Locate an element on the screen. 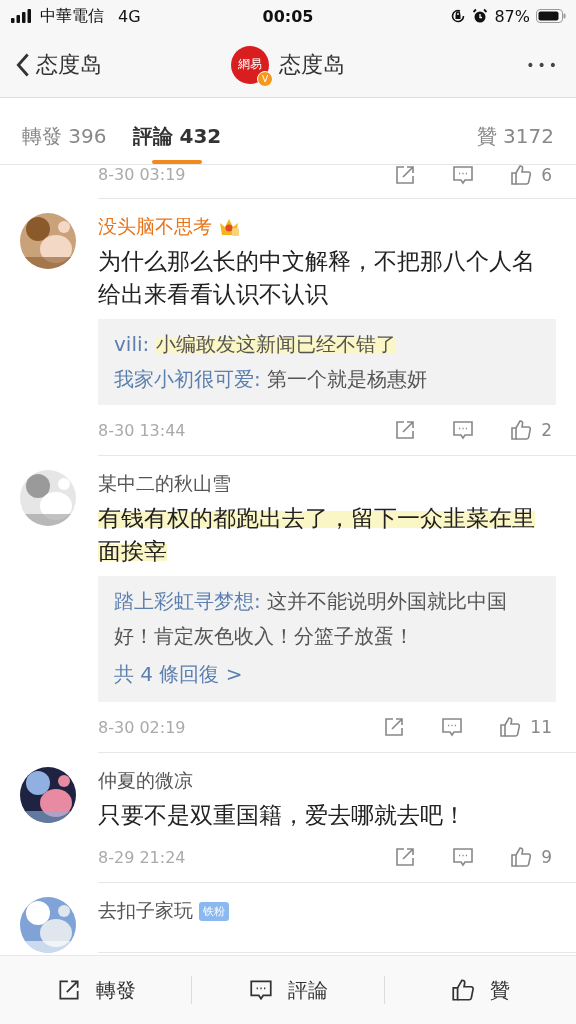 The width and height of the screenshot is (576, 1024). alarm-icon is located at coordinates (480, 16).